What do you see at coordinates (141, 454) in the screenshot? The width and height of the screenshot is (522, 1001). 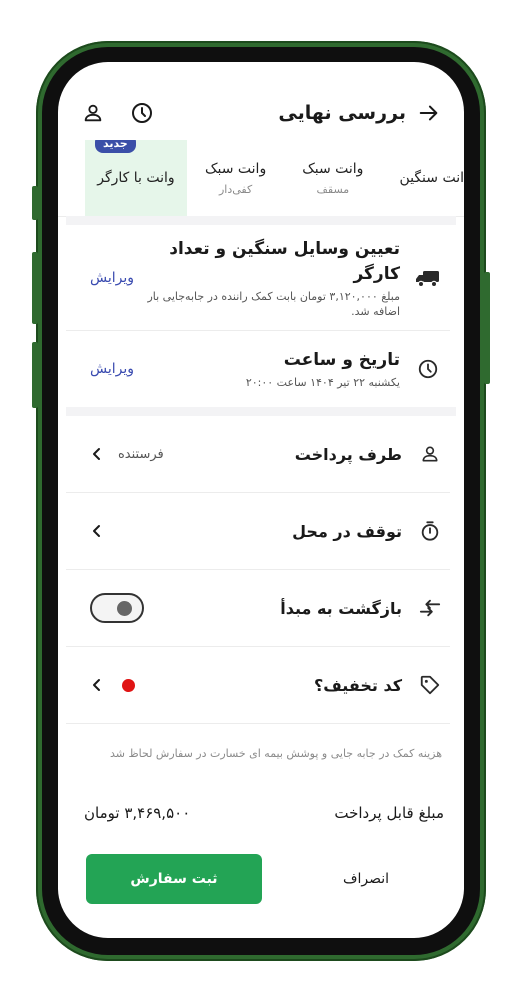 I see `payer-value: فرستنده` at bounding box center [141, 454].